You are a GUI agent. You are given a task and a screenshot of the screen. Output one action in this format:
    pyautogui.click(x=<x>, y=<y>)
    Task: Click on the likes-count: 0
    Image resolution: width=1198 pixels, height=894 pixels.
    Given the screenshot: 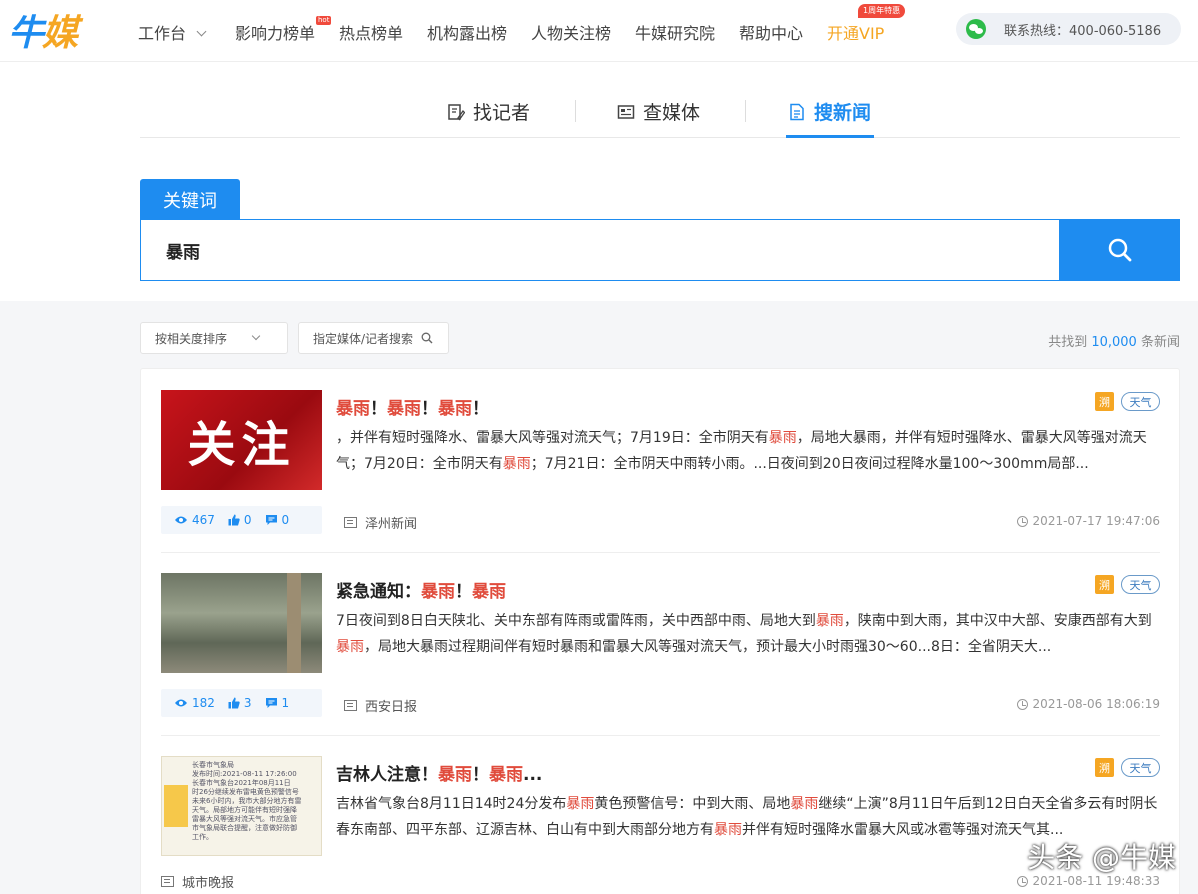 What is the action you would take?
    pyautogui.click(x=247, y=520)
    